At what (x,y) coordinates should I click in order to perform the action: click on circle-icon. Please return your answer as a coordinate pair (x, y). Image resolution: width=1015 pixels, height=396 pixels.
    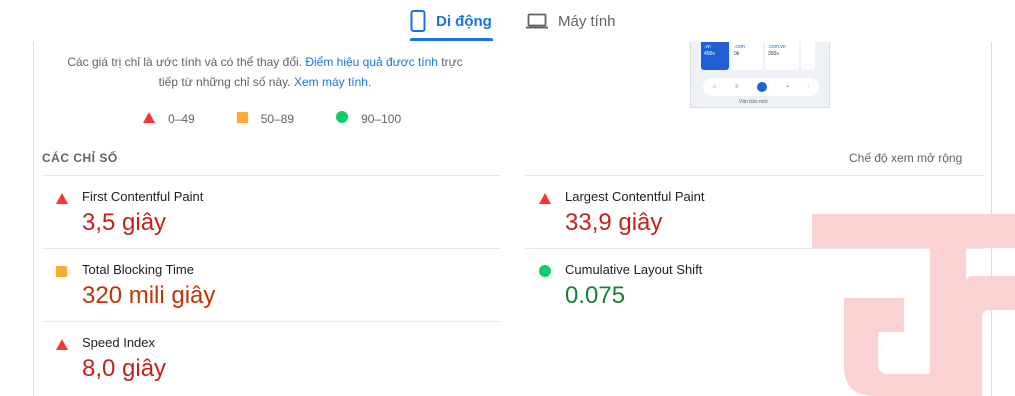
    Looking at the image, I should click on (342, 118).